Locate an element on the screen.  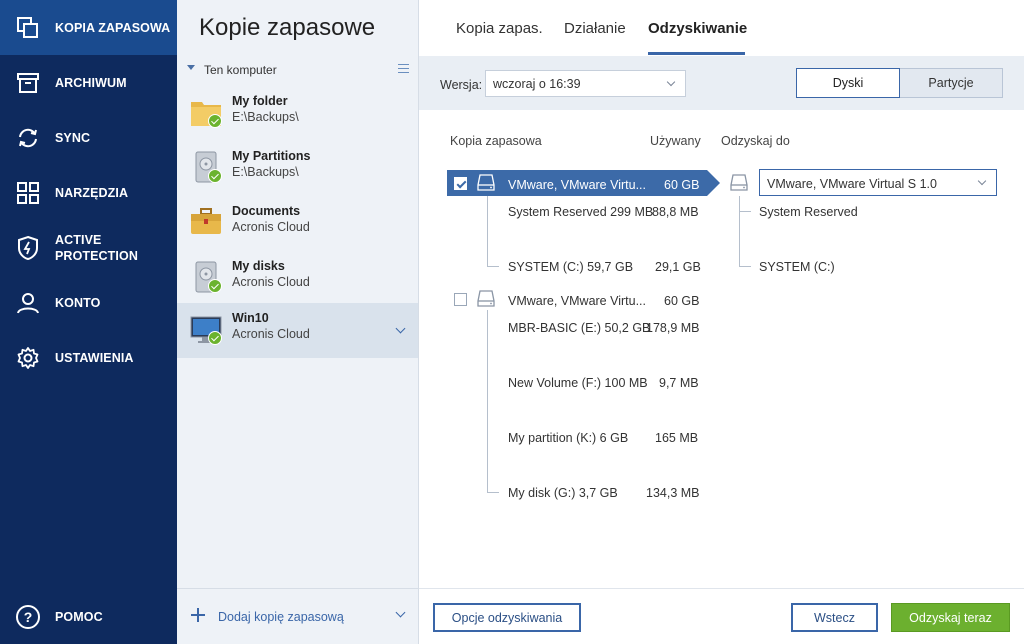
recovery-options-button: Opcje odzyskiwania is located at coordinates (507, 617).